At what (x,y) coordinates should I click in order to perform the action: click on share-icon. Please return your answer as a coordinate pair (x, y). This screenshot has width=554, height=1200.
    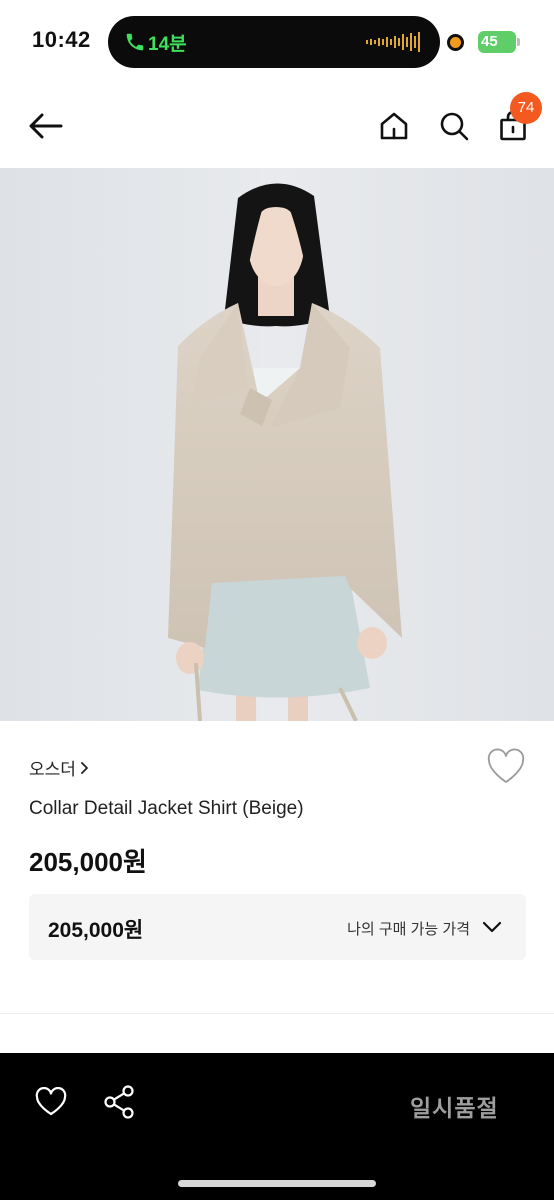
    Looking at the image, I should click on (119, 1102).